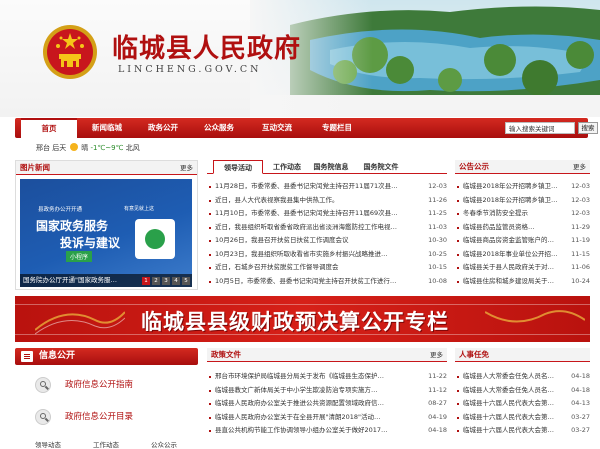 This screenshot has height=449, width=600. I want to click on news-item: 近日，石城乡召开扶贫脱贫工作督导调度会 10-15, so click(327, 268).